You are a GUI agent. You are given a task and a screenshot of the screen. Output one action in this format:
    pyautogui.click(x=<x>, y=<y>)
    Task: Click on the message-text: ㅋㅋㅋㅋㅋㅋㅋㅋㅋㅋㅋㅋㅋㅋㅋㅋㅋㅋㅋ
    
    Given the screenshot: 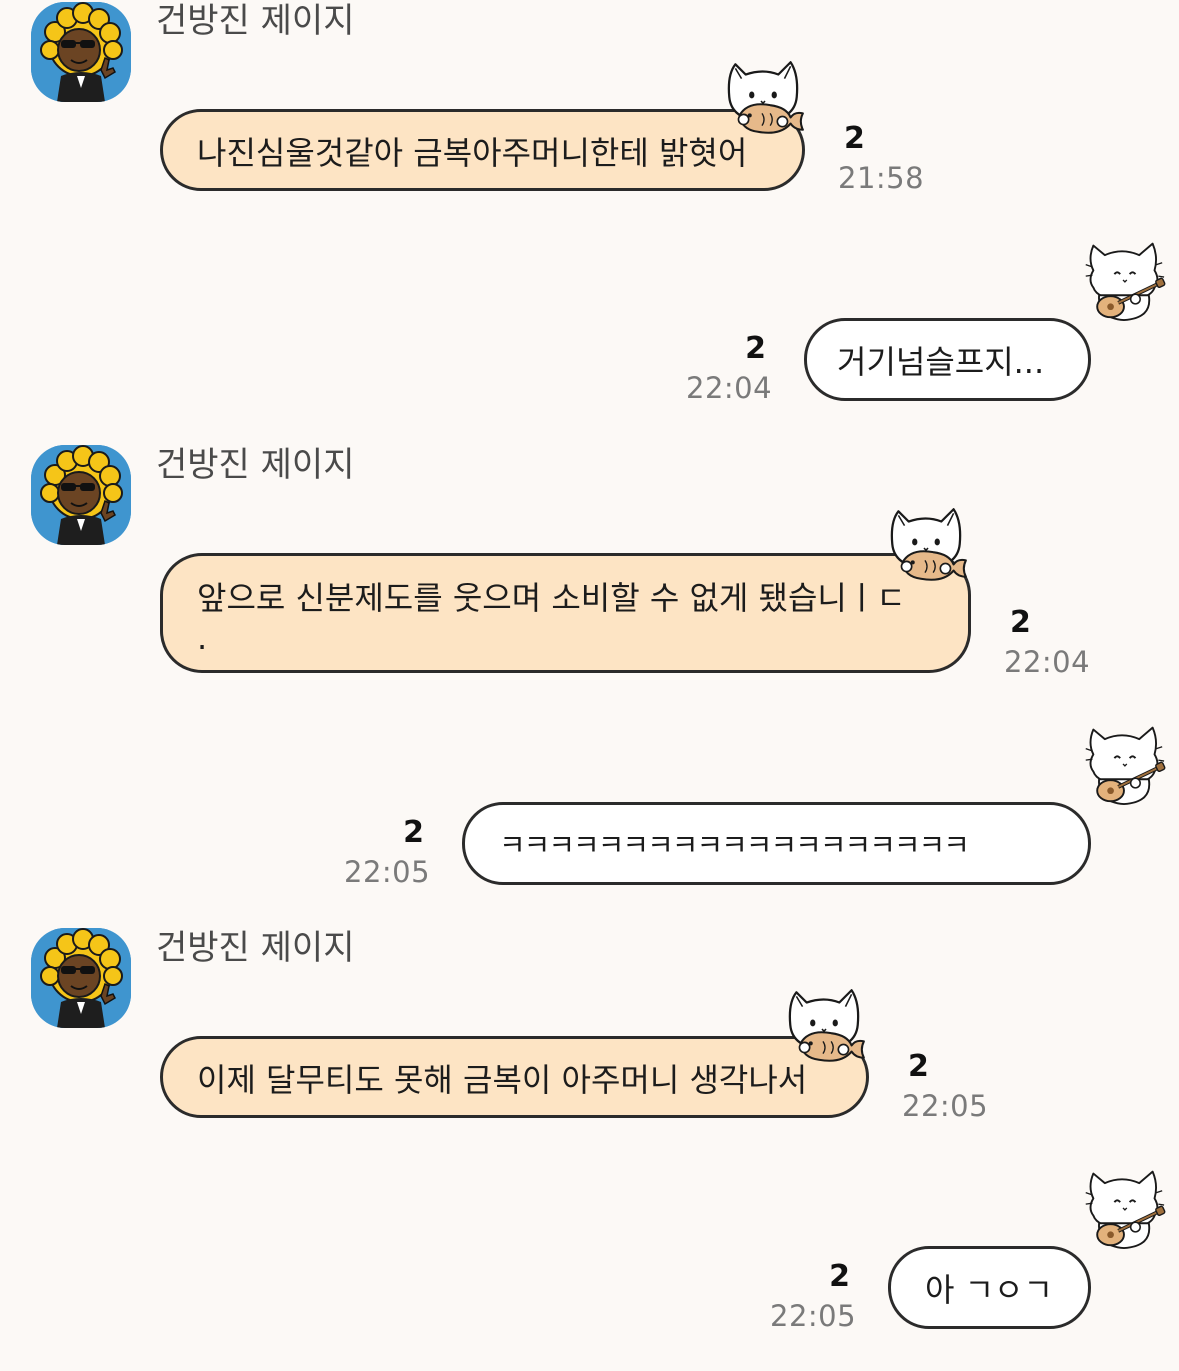 What is the action you would take?
    pyautogui.click(x=734, y=845)
    